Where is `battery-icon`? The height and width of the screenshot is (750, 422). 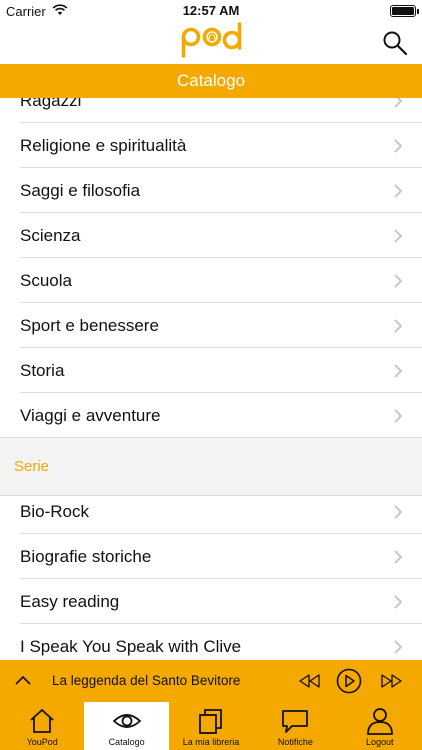
battery-icon is located at coordinates (404, 11).